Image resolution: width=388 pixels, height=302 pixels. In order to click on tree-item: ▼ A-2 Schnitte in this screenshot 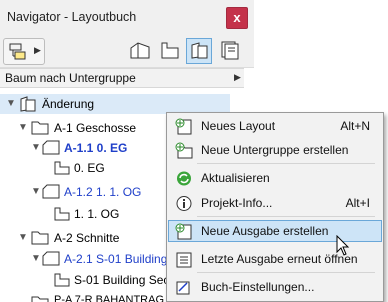, I will do `click(83, 238)`.